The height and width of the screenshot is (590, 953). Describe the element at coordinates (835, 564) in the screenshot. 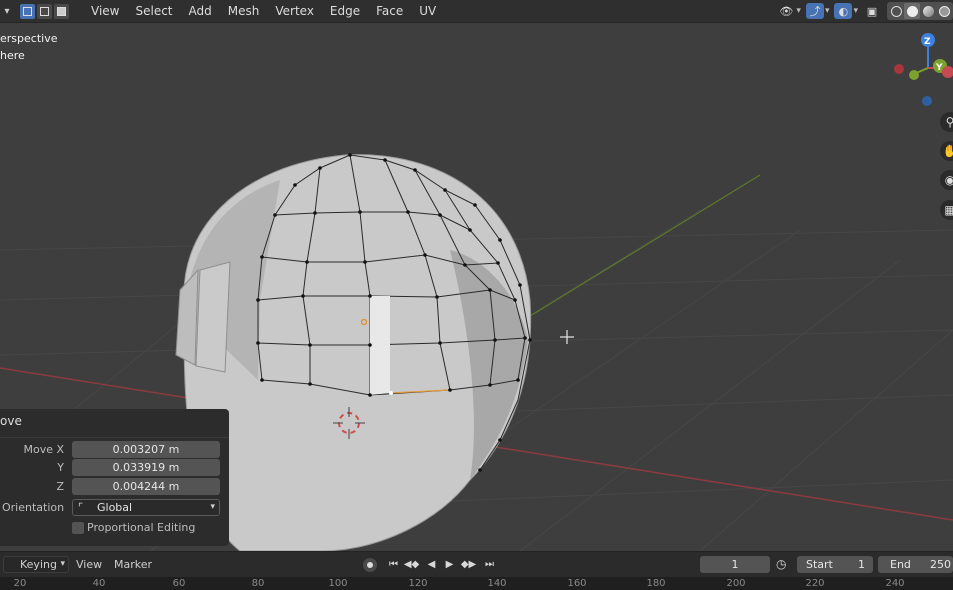

I see `start-frame-field: Start 1` at that location.